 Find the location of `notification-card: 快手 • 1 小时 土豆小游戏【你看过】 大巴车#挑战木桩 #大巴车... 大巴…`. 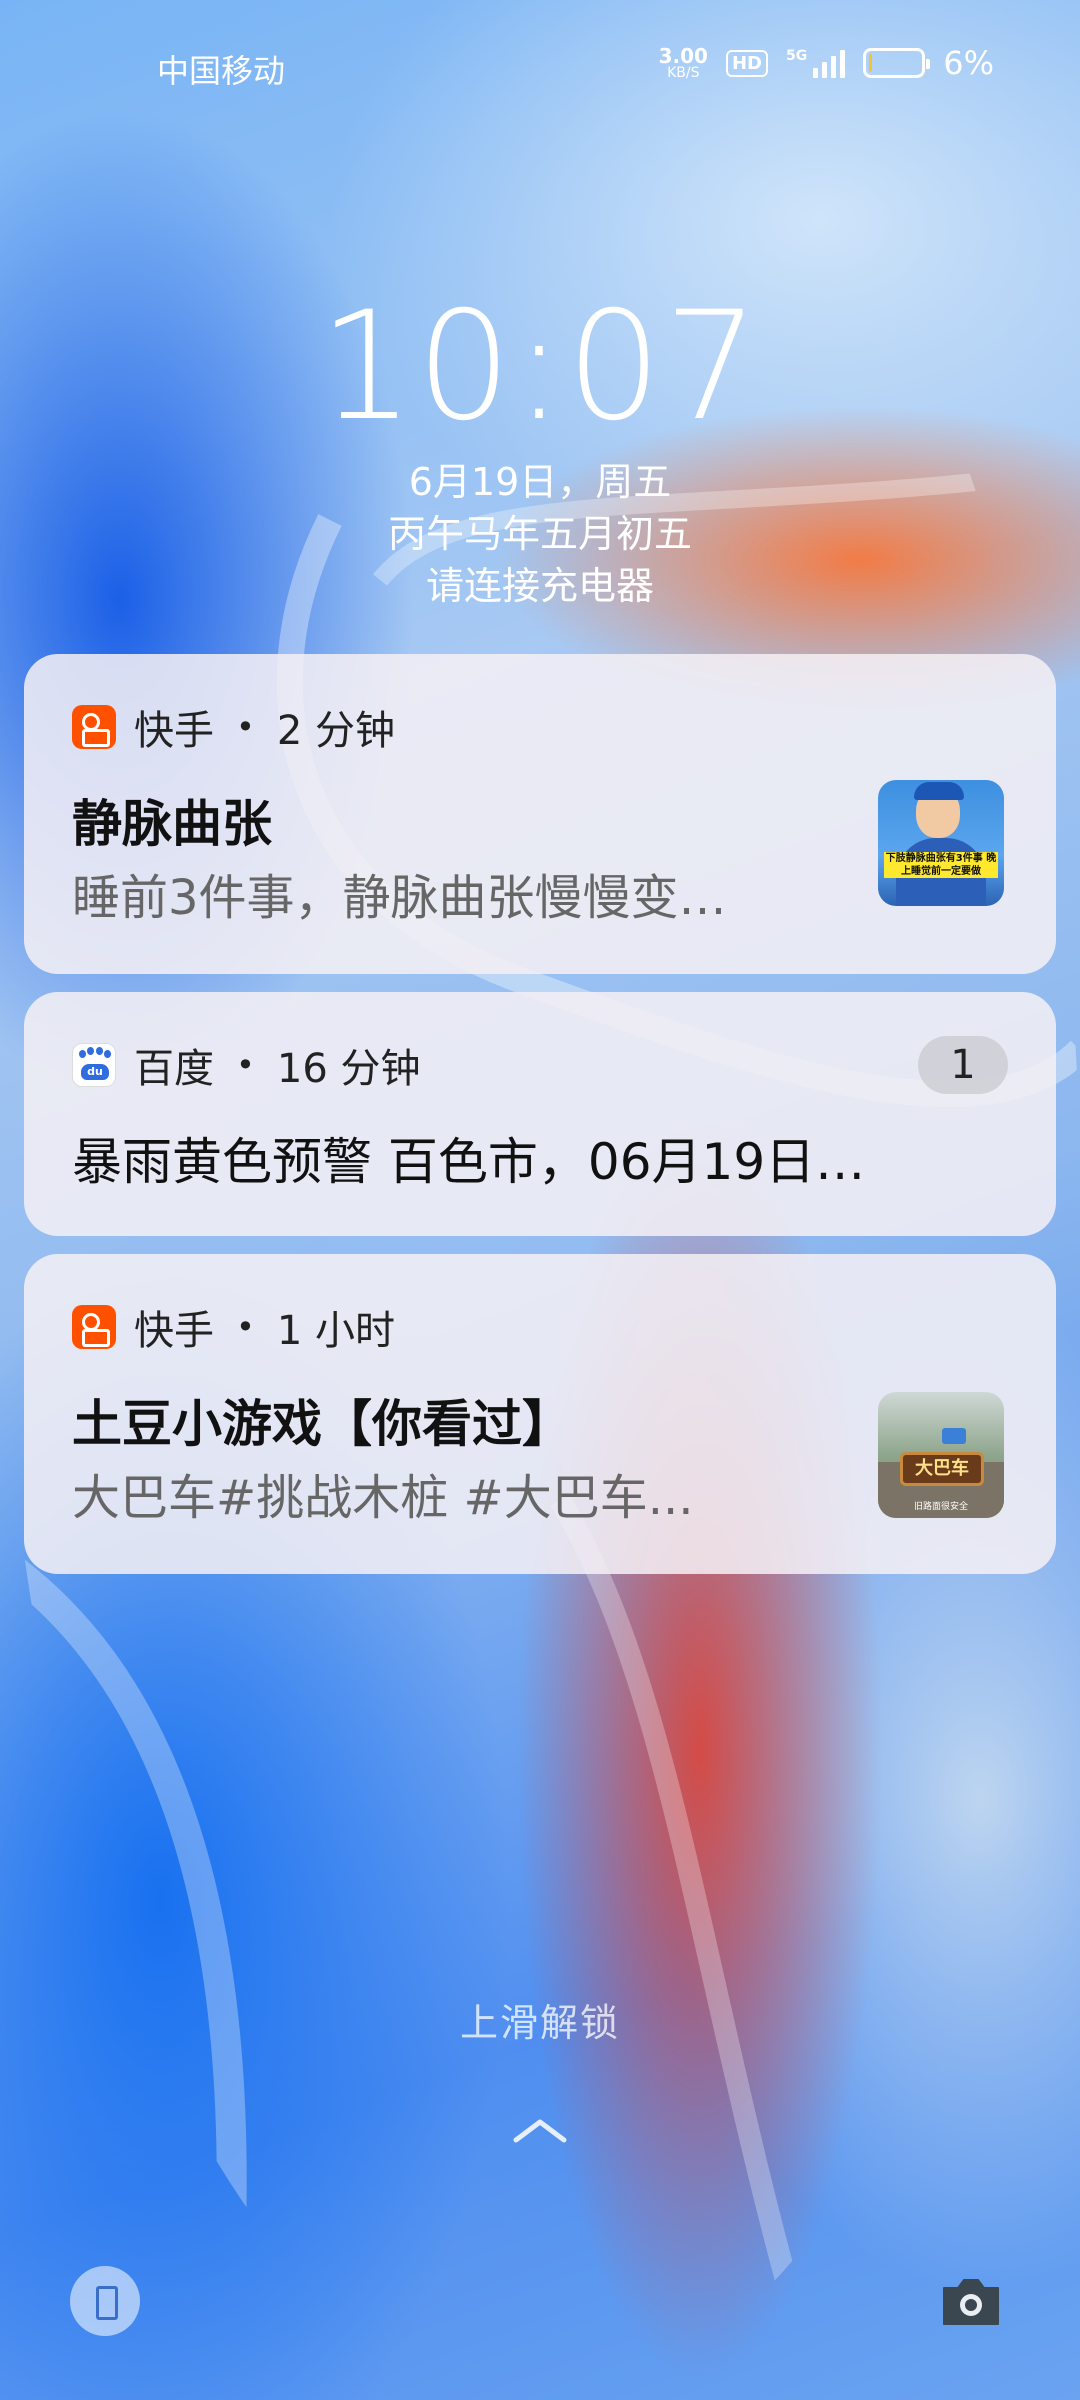

notification-card: 快手 • 1 小时 土豆小游戏【你看过】 大巴车#挑战木桩 #大巴车... 大巴… is located at coordinates (540, 1414).